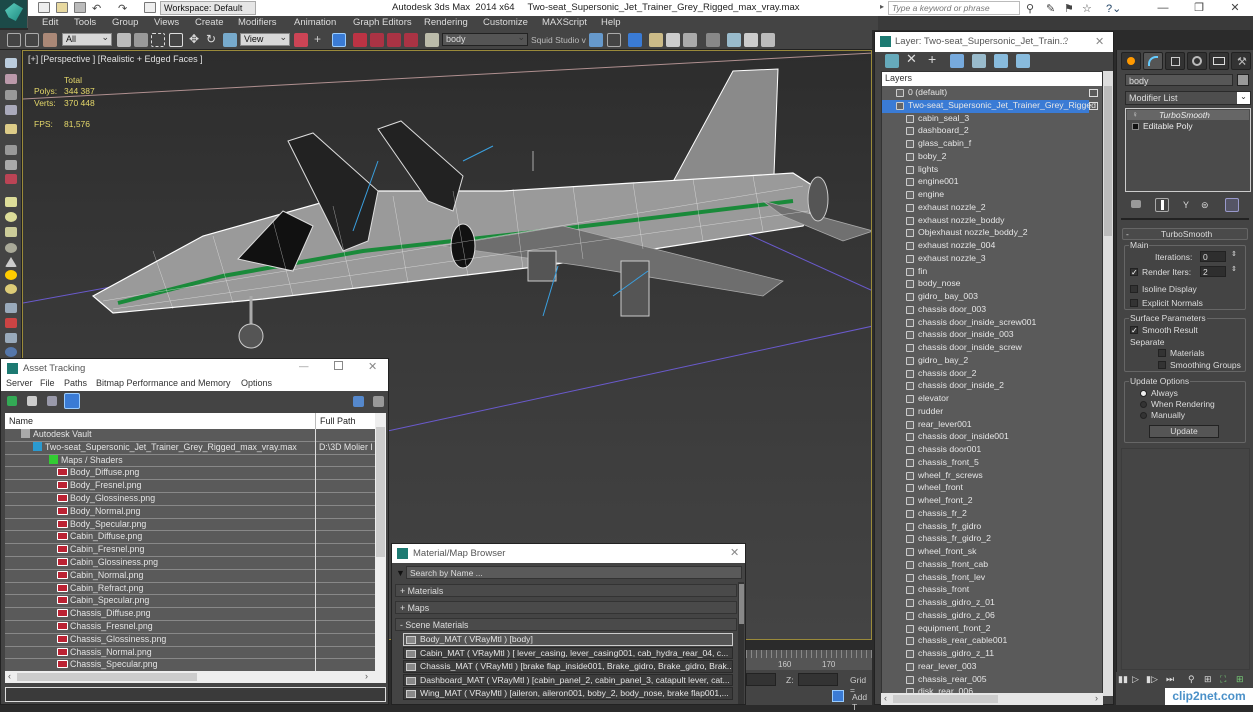 The height and width of the screenshot is (712, 1253). What do you see at coordinates (190, 435) in the screenshot?
I see `asset-row: Autodesk Vault` at bounding box center [190, 435].